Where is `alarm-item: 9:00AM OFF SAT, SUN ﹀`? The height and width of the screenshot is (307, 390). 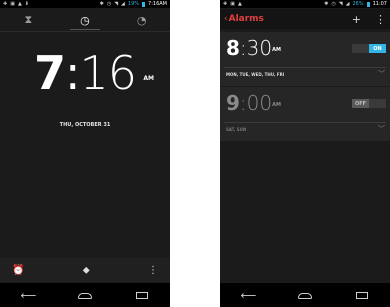 alarm-item: 9:00AM OFF SAT, SUN ﹀ is located at coordinates (305, 114).